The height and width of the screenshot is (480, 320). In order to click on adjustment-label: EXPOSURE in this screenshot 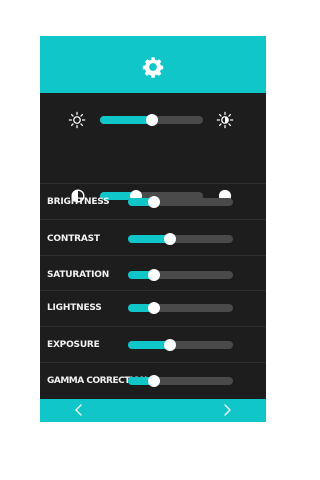, I will do `click(73, 345)`.